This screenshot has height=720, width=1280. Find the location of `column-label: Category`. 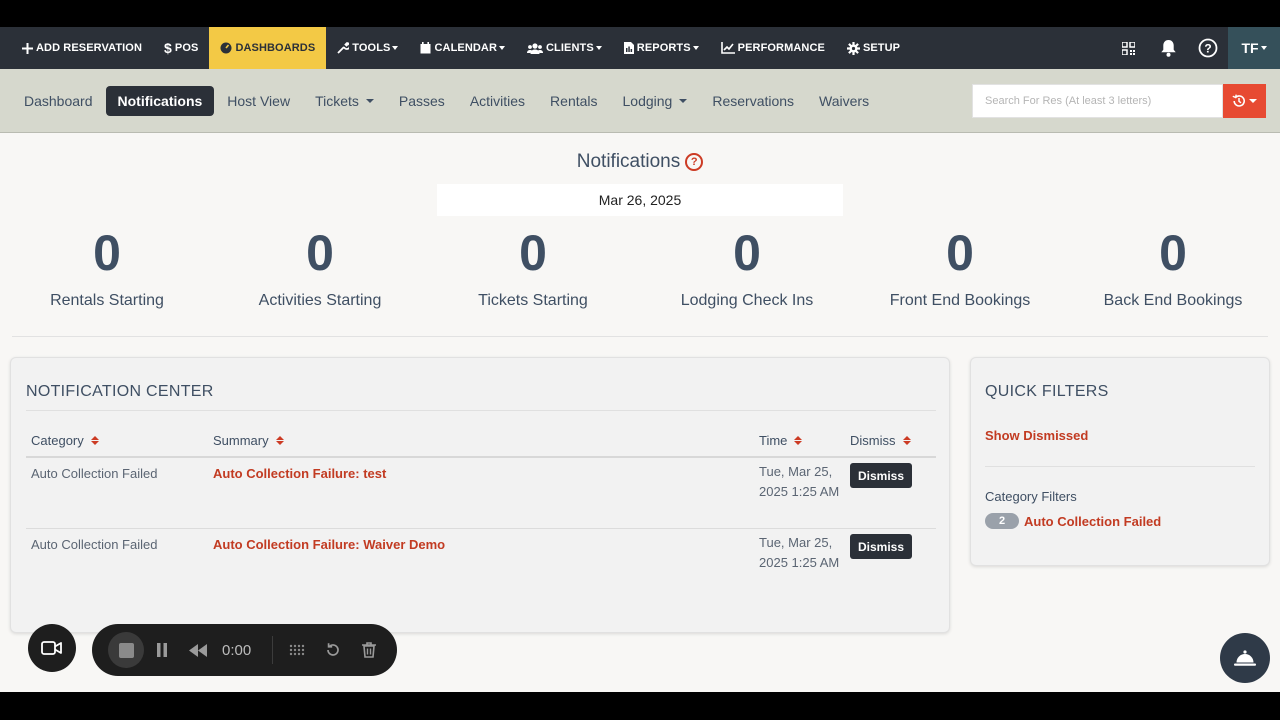

column-label: Category is located at coordinates (57, 440).